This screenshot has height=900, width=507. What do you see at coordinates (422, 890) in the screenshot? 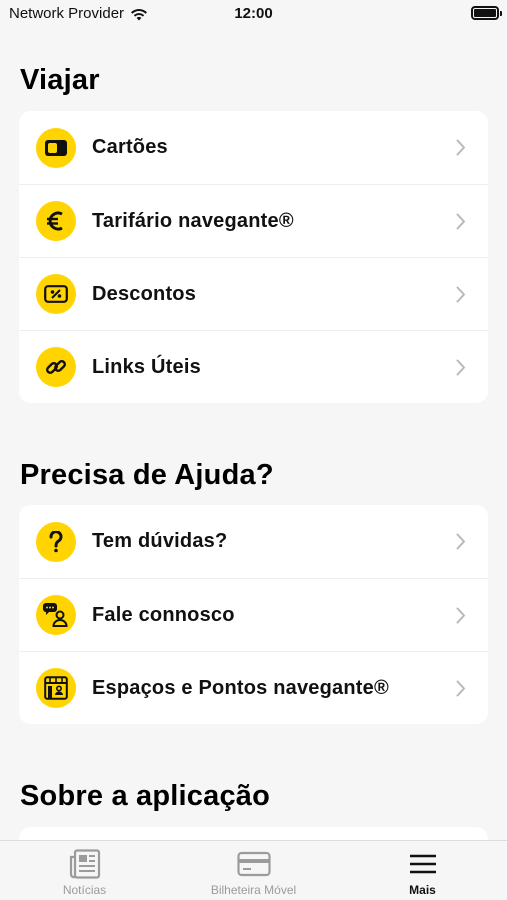
I see `tab-label: Mais` at bounding box center [422, 890].